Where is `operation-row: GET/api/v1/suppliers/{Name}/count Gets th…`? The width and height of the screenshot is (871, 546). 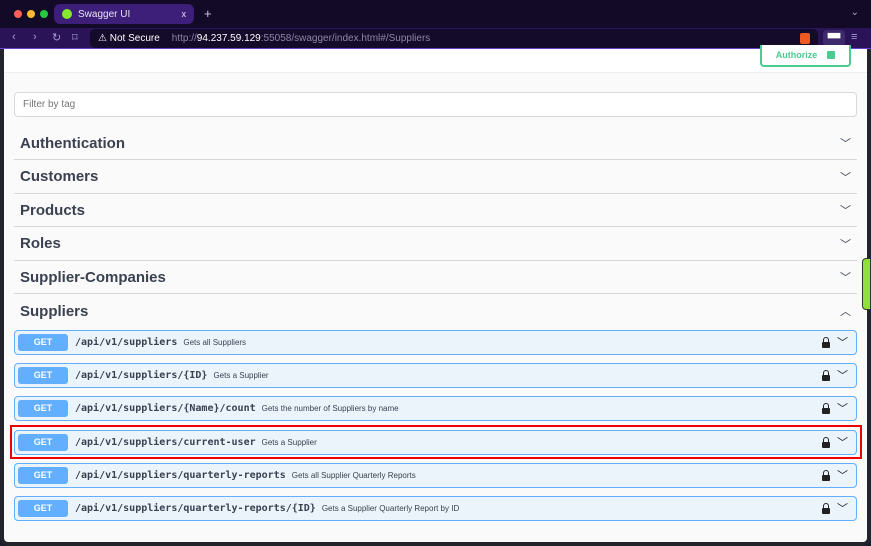 operation-row: GET/api/v1/suppliers/{Name}/count Gets th… is located at coordinates (435, 409).